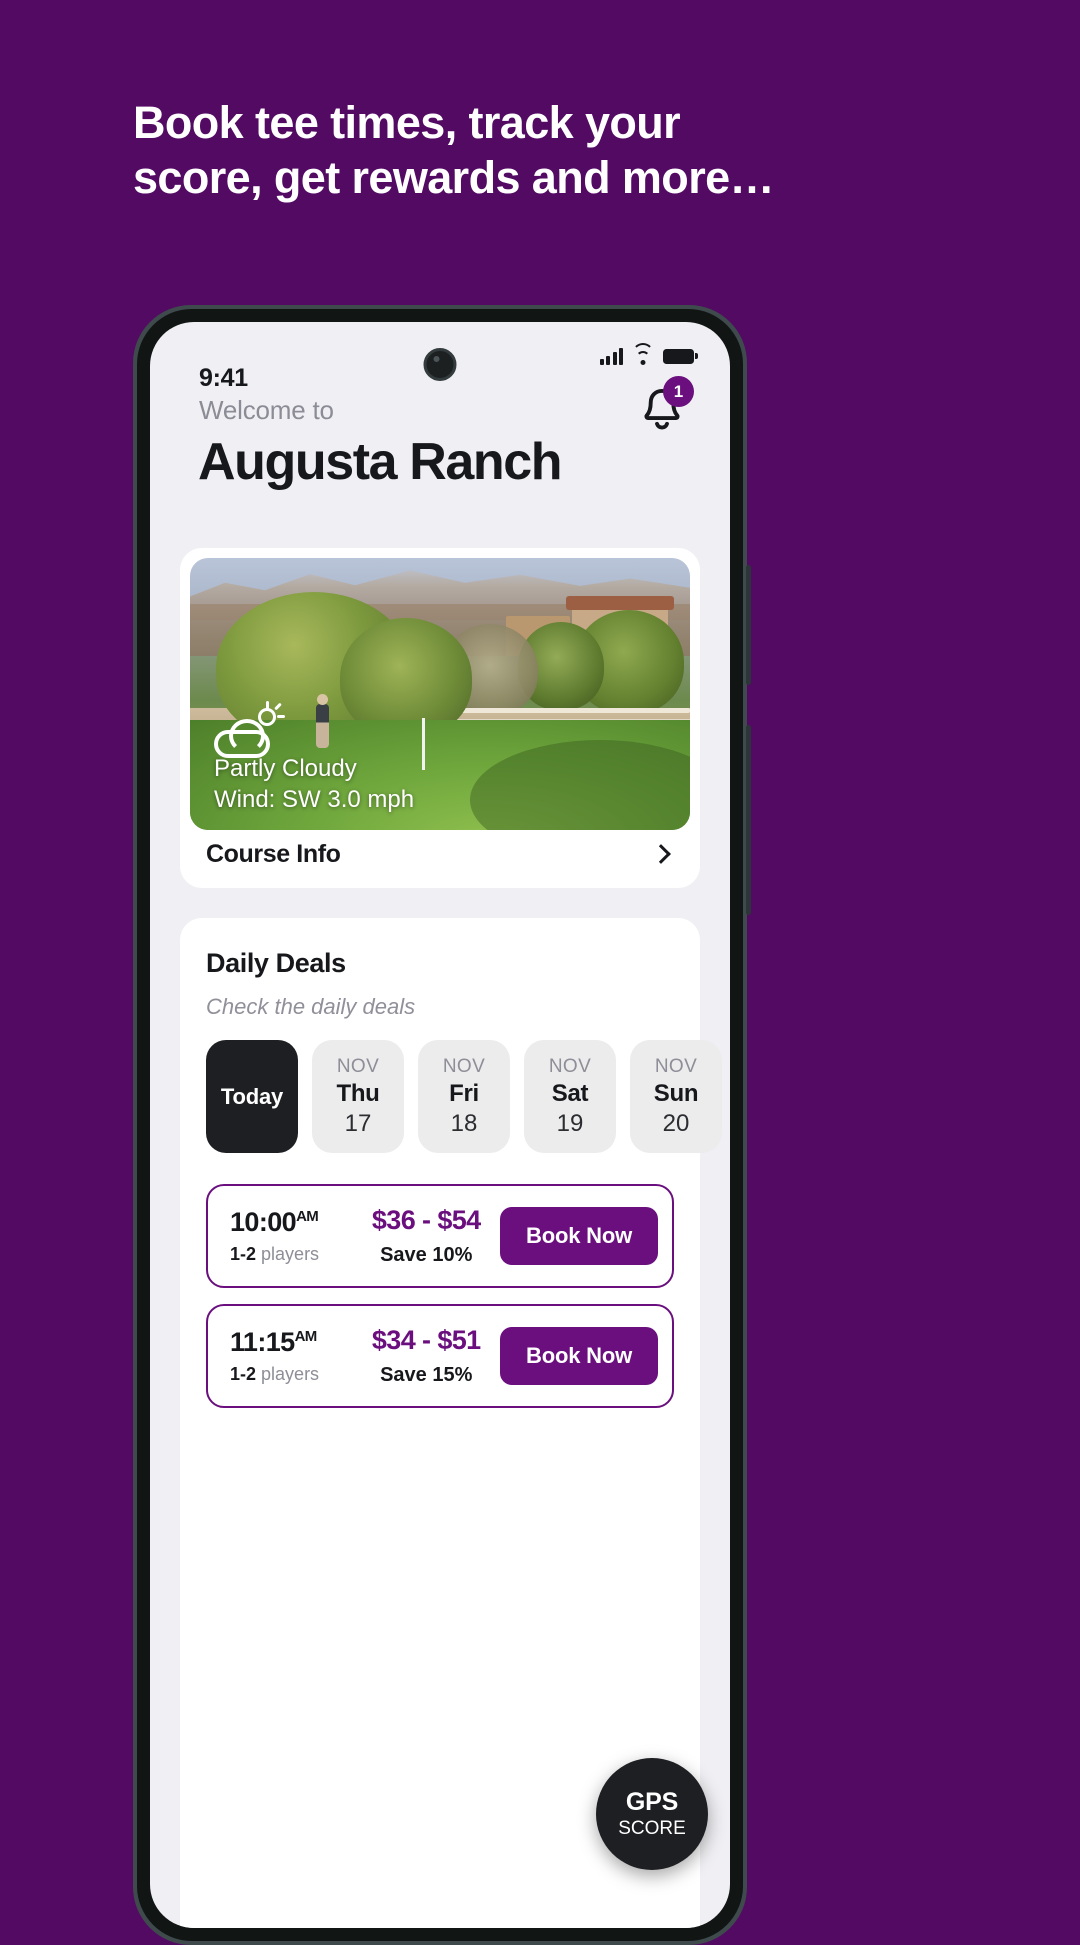 The image size is (1080, 1945). What do you see at coordinates (611, 356) in the screenshot?
I see `cellular-signal-icon` at bounding box center [611, 356].